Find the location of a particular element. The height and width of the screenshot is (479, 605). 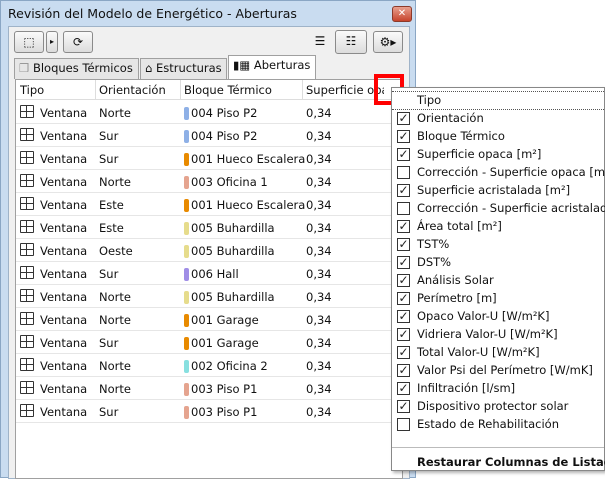

menu-item-label: Tipo is located at coordinates (429, 100).